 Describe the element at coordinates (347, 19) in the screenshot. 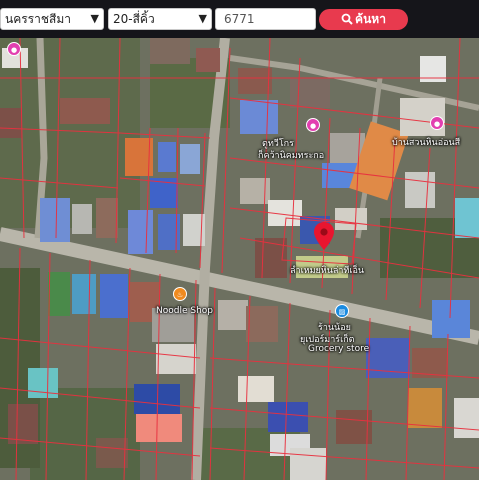

I see `search-icon` at that location.